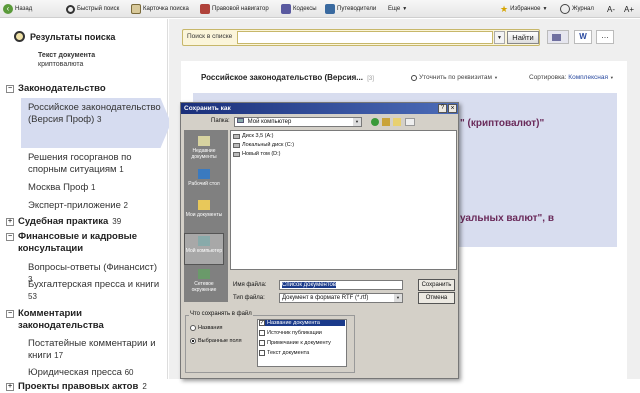  I want to click on guides-button: Путеводители, so click(350, 9).